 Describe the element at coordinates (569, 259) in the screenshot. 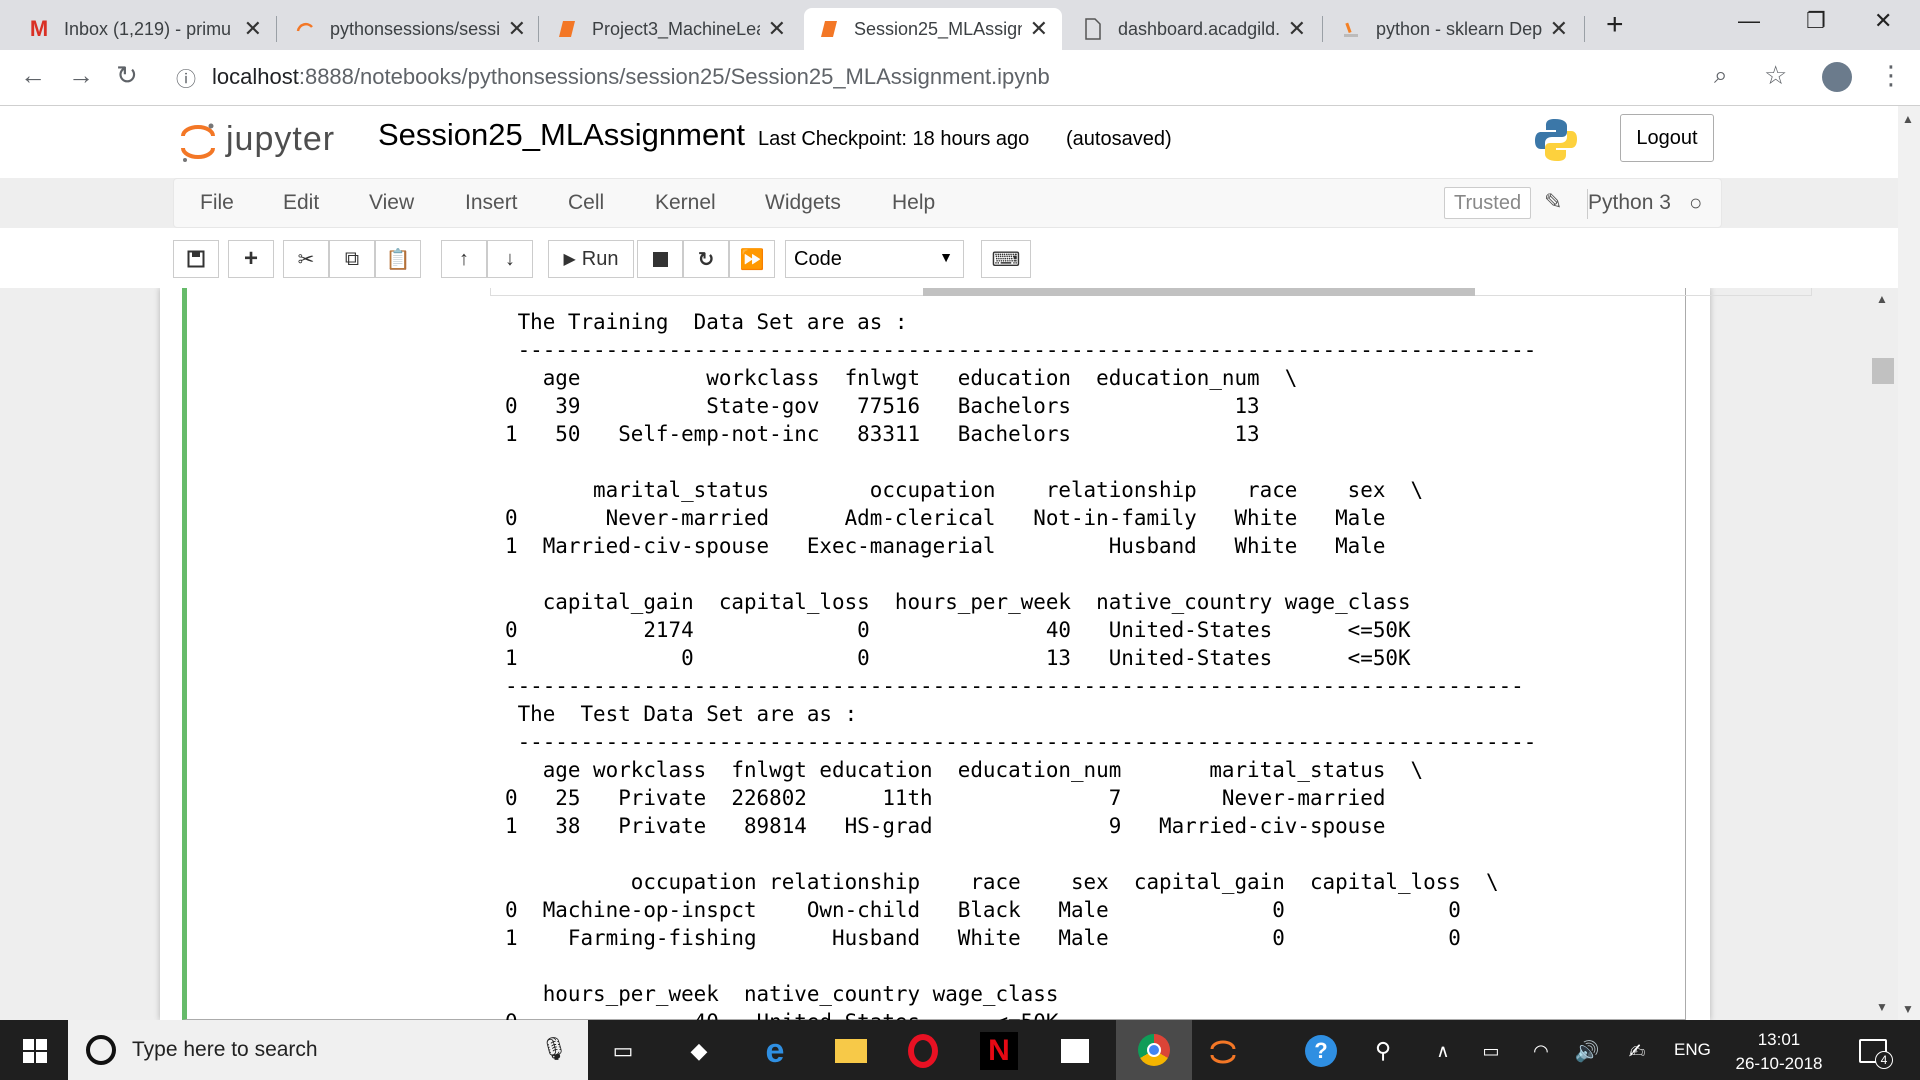

I see `run-icon: ▶︎` at that location.